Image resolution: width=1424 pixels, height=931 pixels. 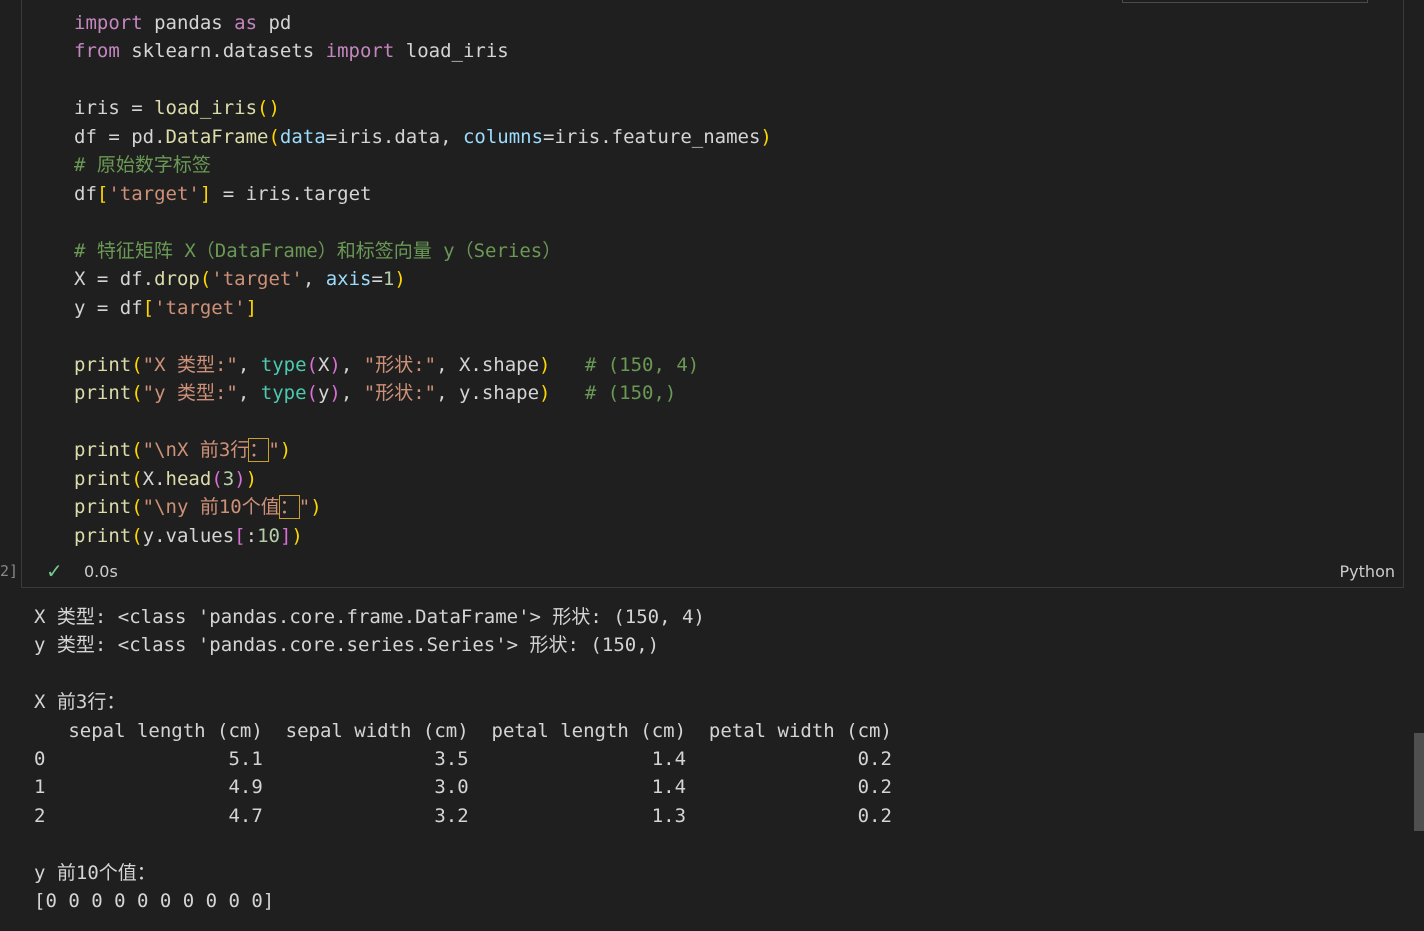 I want to click on output-line: X 前3行：, so click(x=80, y=702).